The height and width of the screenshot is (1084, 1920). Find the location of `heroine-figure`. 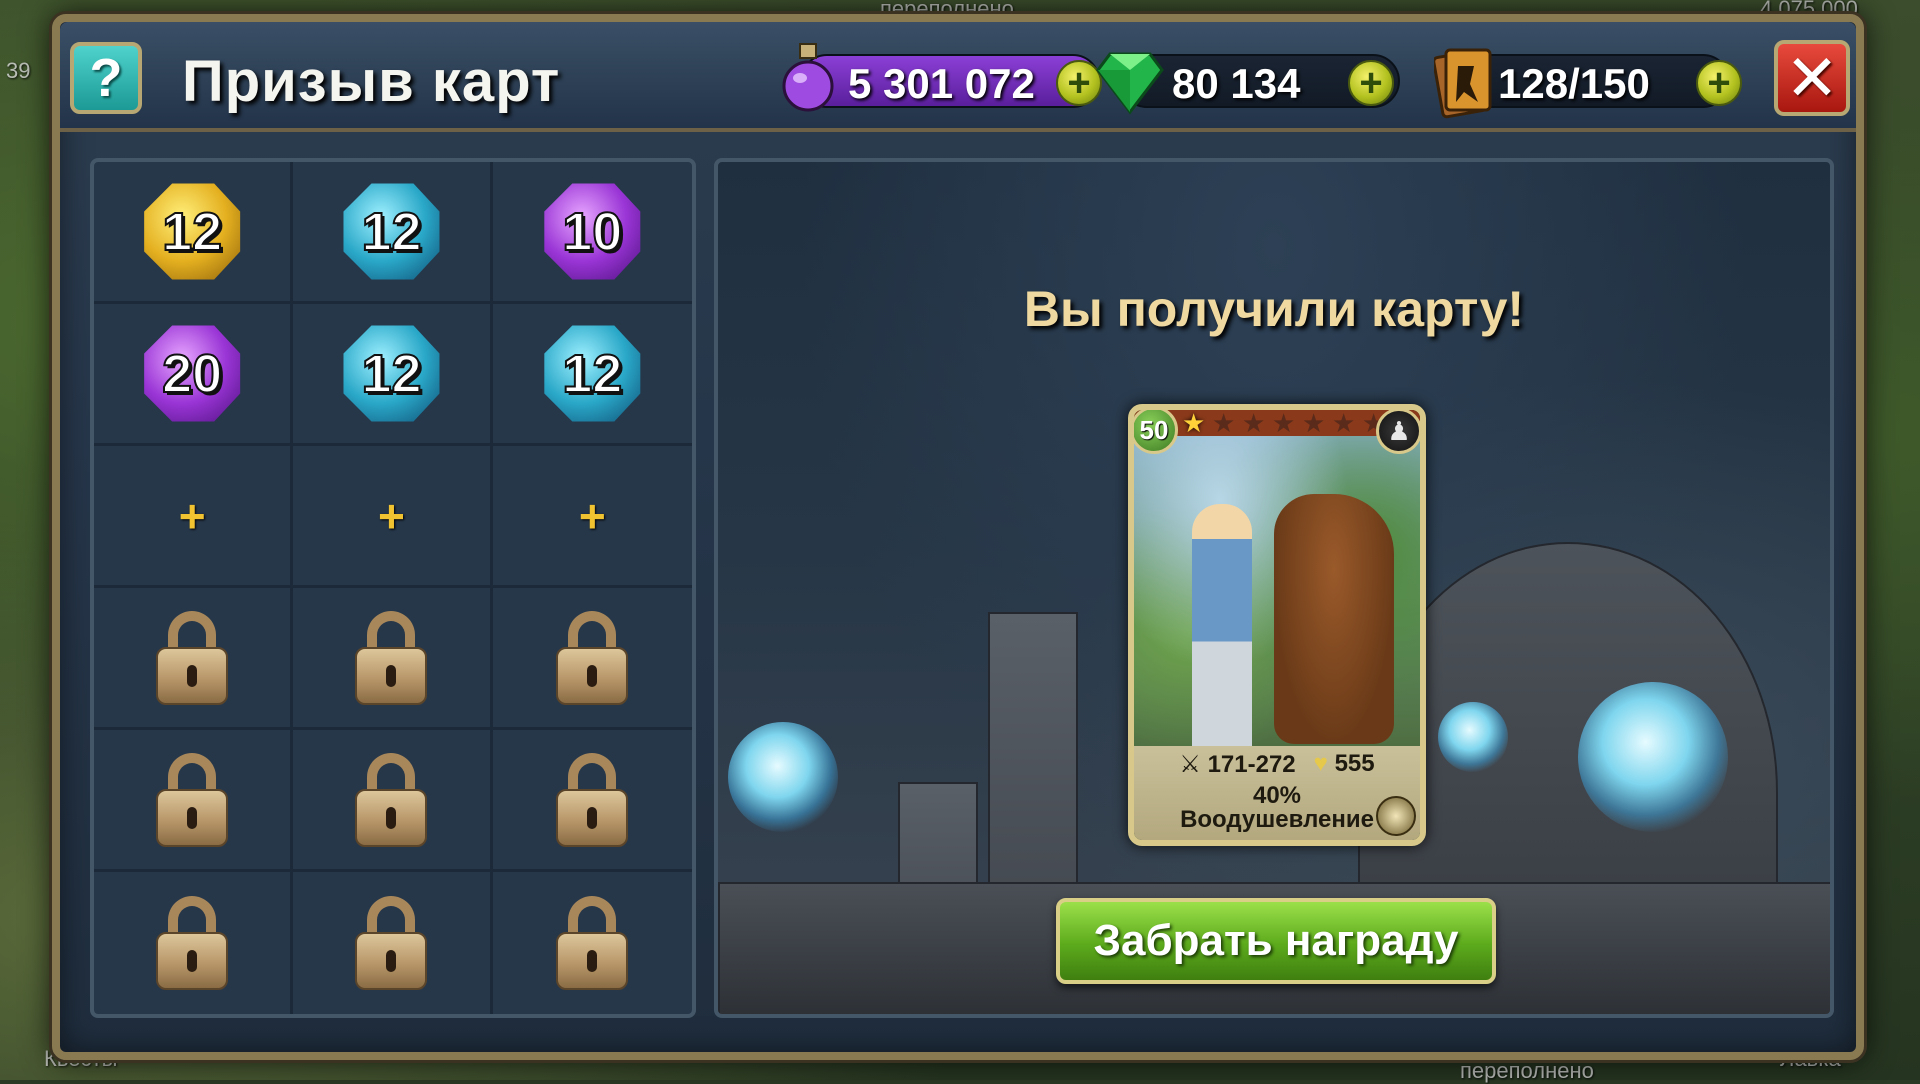

heroine-figure is located at coordinates (1222, 629).